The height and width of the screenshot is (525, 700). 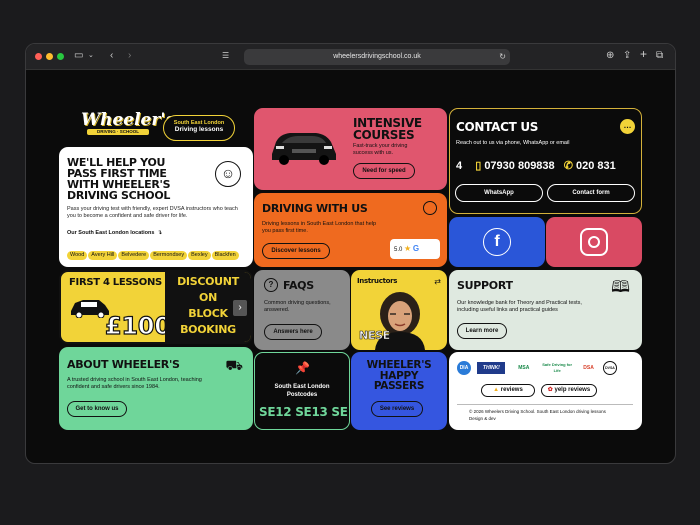 What do you see at coordinates (519, 166) in the screenshot?
I see `phone-mobile: 07930 809838` at bounding box center [519, 166].